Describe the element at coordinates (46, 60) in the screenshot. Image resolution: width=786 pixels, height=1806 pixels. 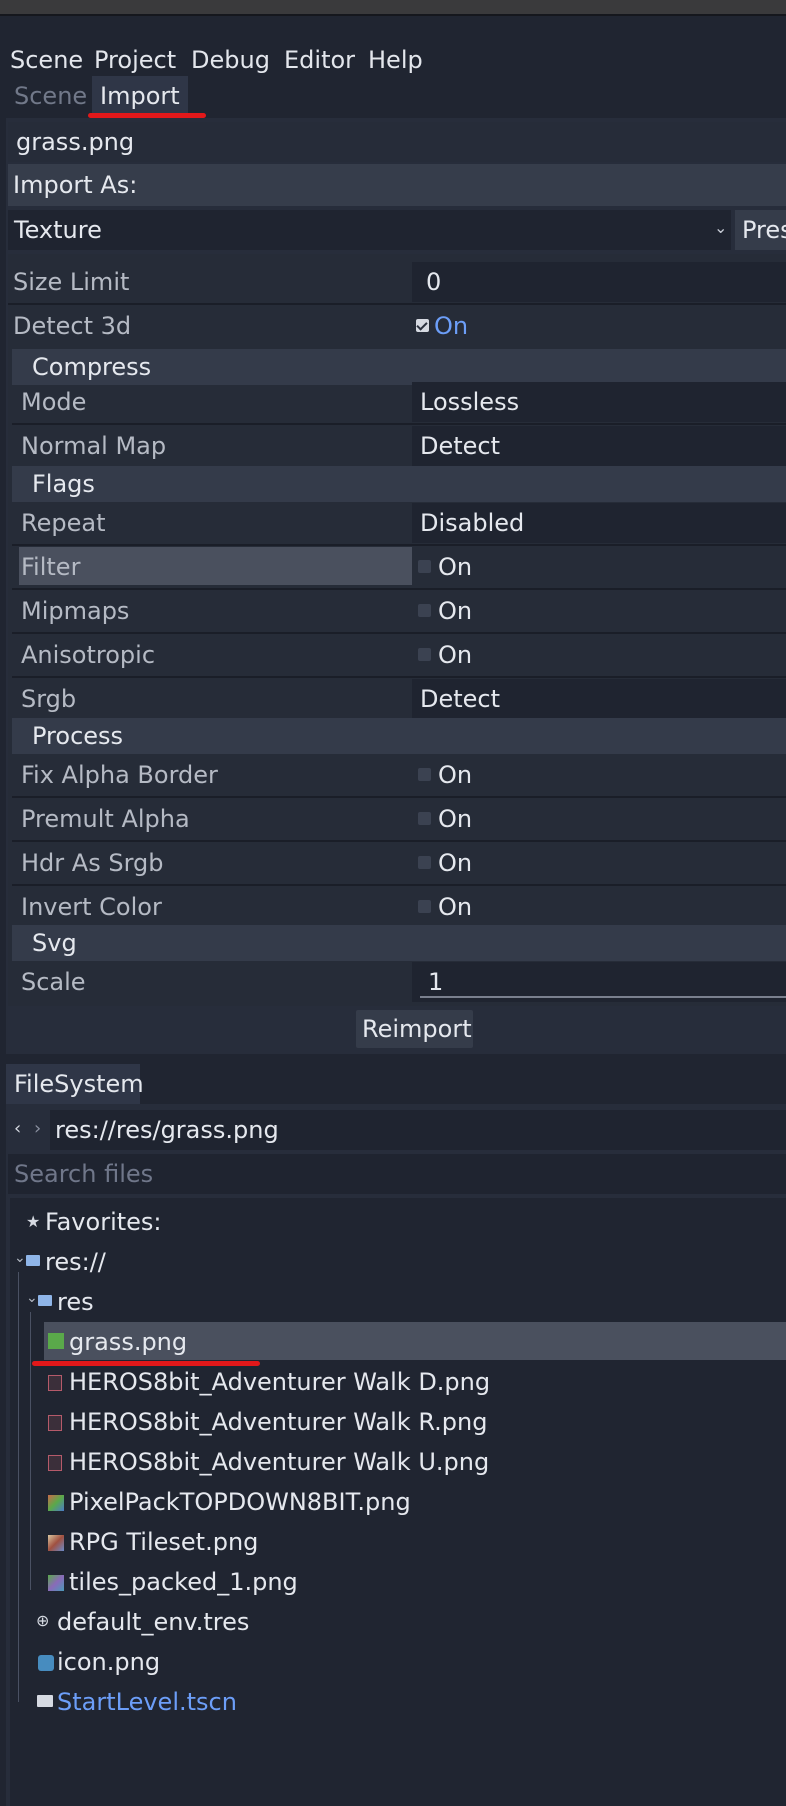
I see `menu-scene: Scene` at that location.